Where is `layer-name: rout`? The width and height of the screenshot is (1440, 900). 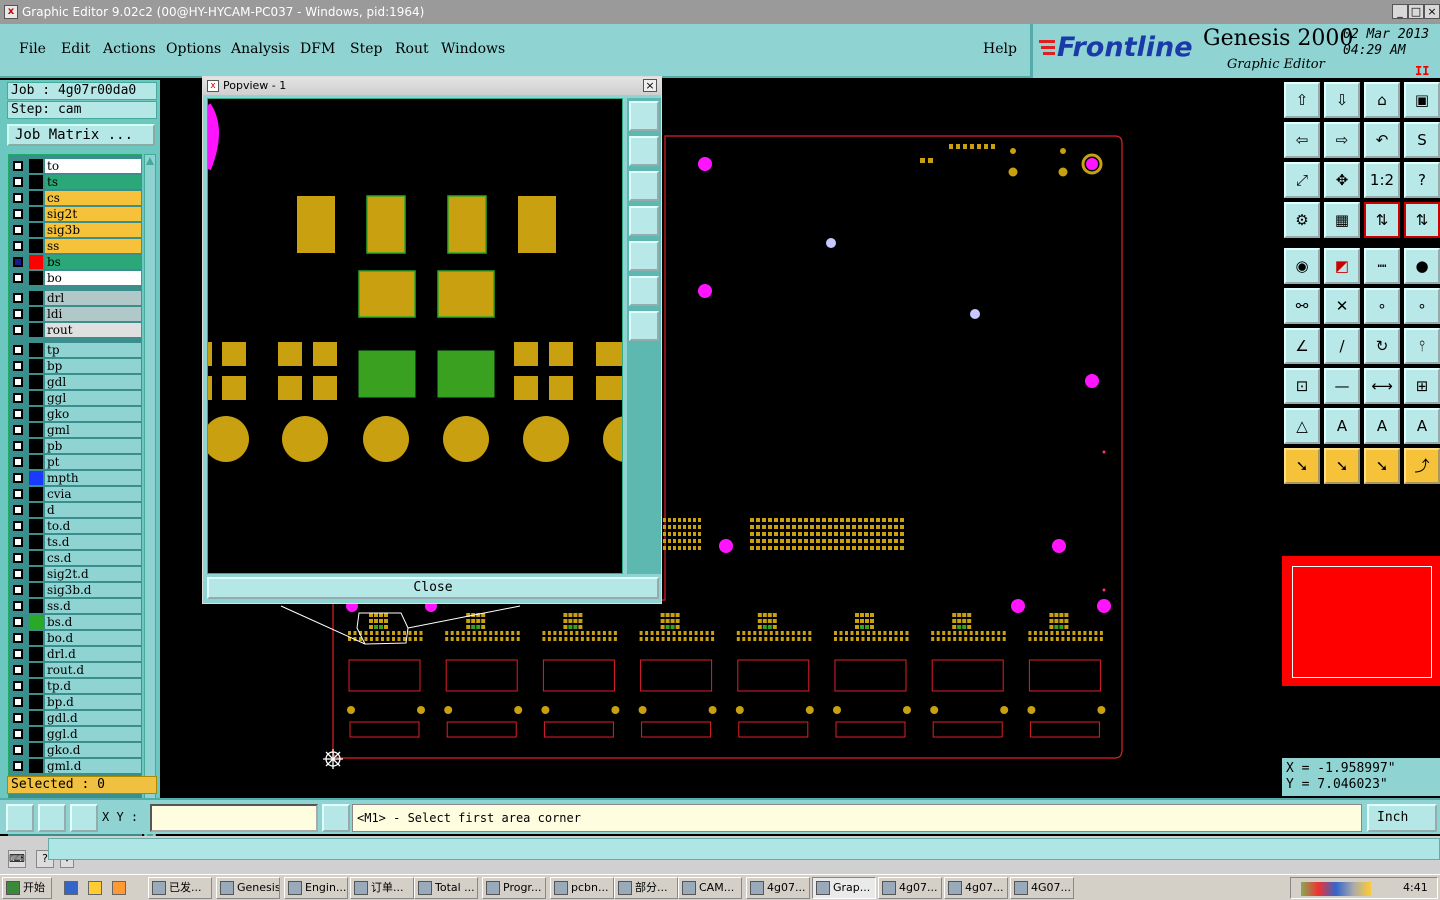
layer-name: rout is located at coordinates (93, 330).